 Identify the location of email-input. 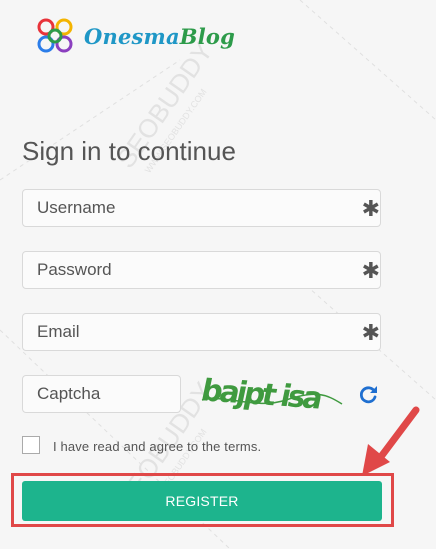
(201, 332).